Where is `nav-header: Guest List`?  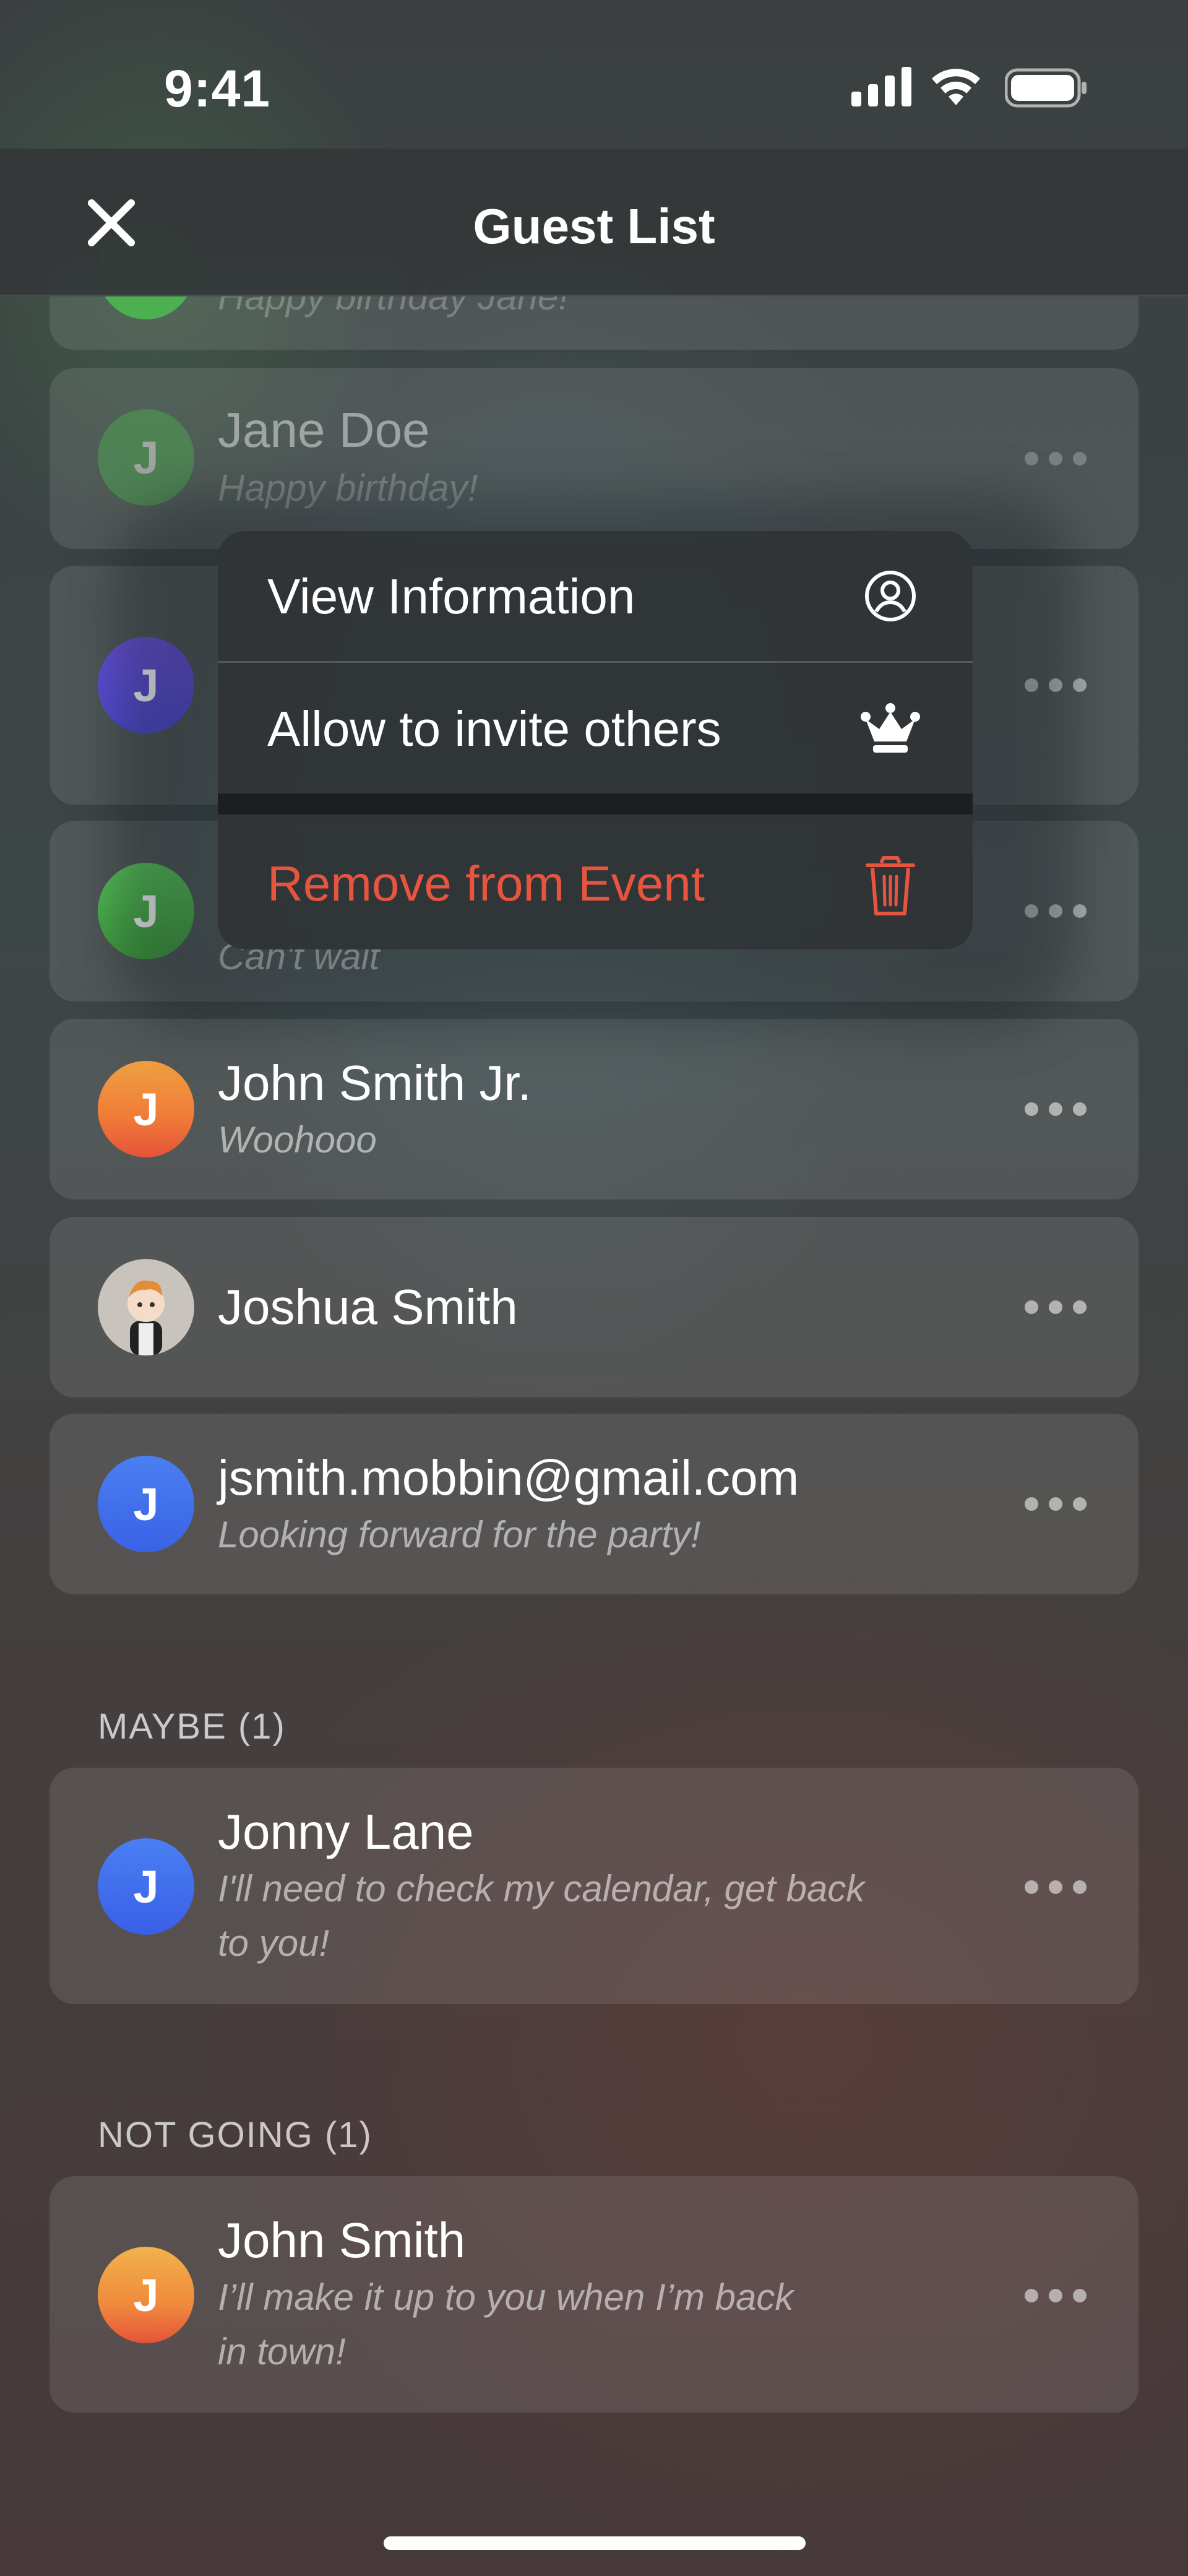 nav-header: Guest List is located at coordinates (594, 222).